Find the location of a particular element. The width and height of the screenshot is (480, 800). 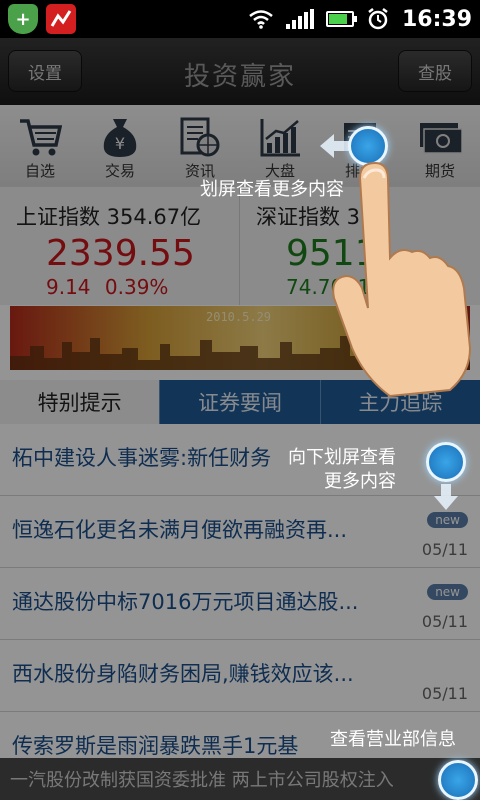

signal-icon is located at coordinates (299, 19).